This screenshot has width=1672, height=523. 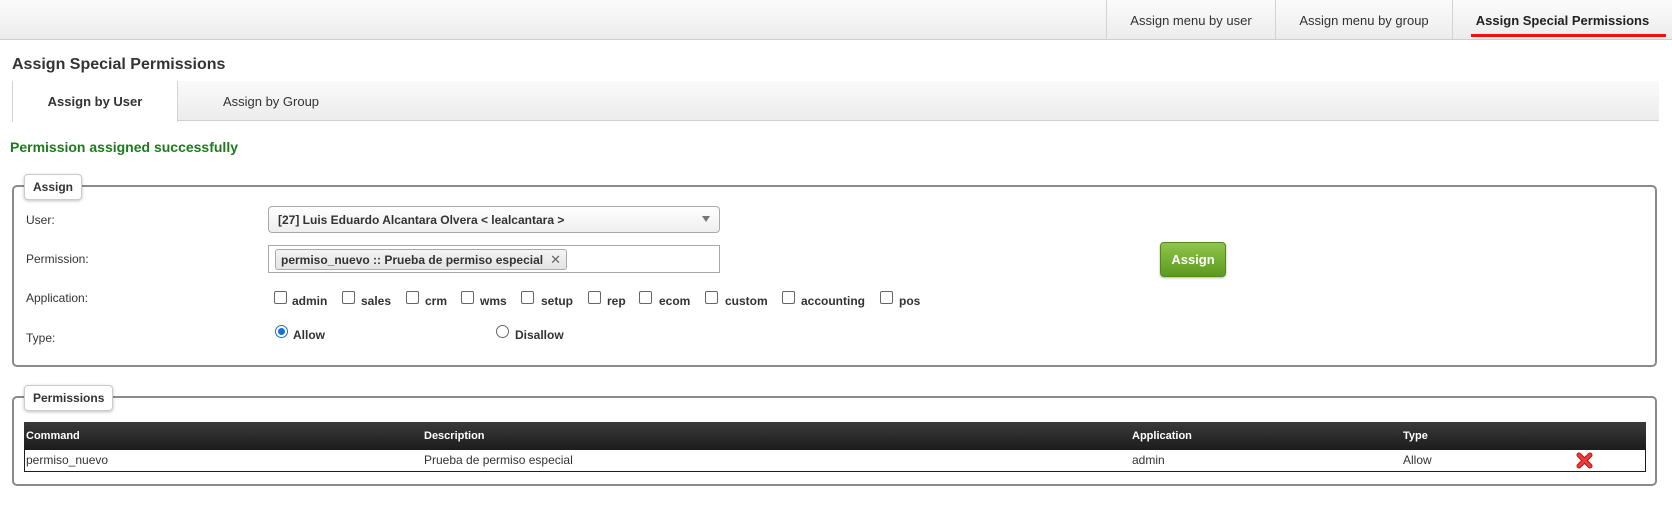 What do you see at coordinates (835, 101) in the screenshot?
I see `subtab-bar: Assign by User Assign by Group` at bounding box center [835, 101].